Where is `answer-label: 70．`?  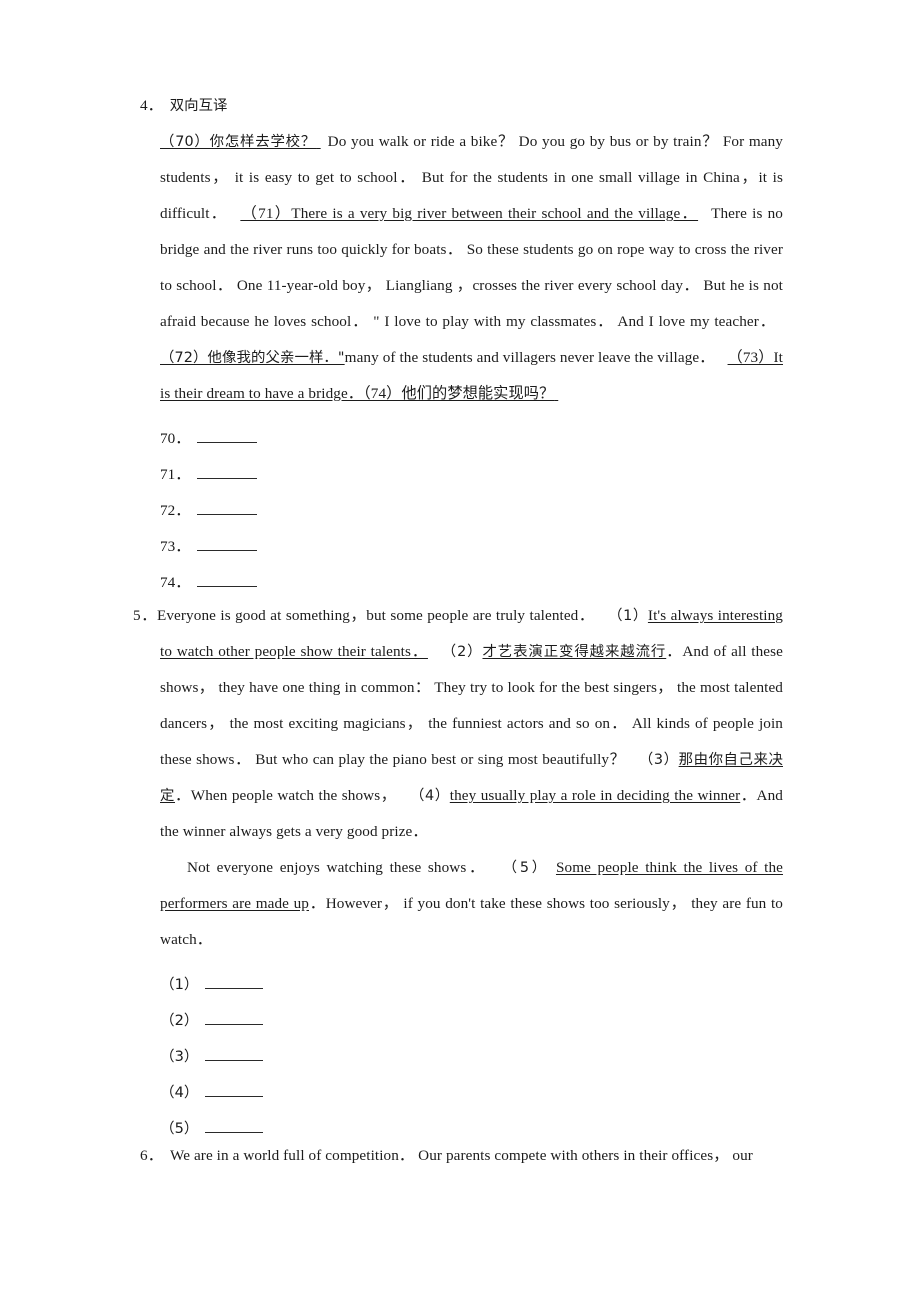
answer-label: 70． is located at coordinates (175, 438).